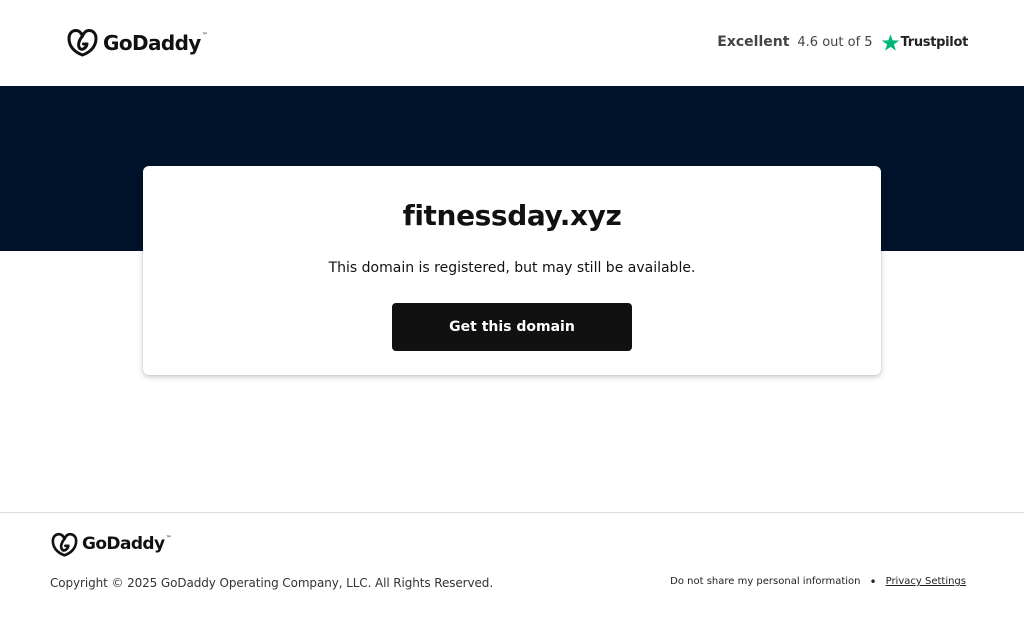 The image size is (1024, 629). Describe the element at coordinates (155, 42) in the screenshot. I see `logo-wordmark: GoDaddy™` at that location.